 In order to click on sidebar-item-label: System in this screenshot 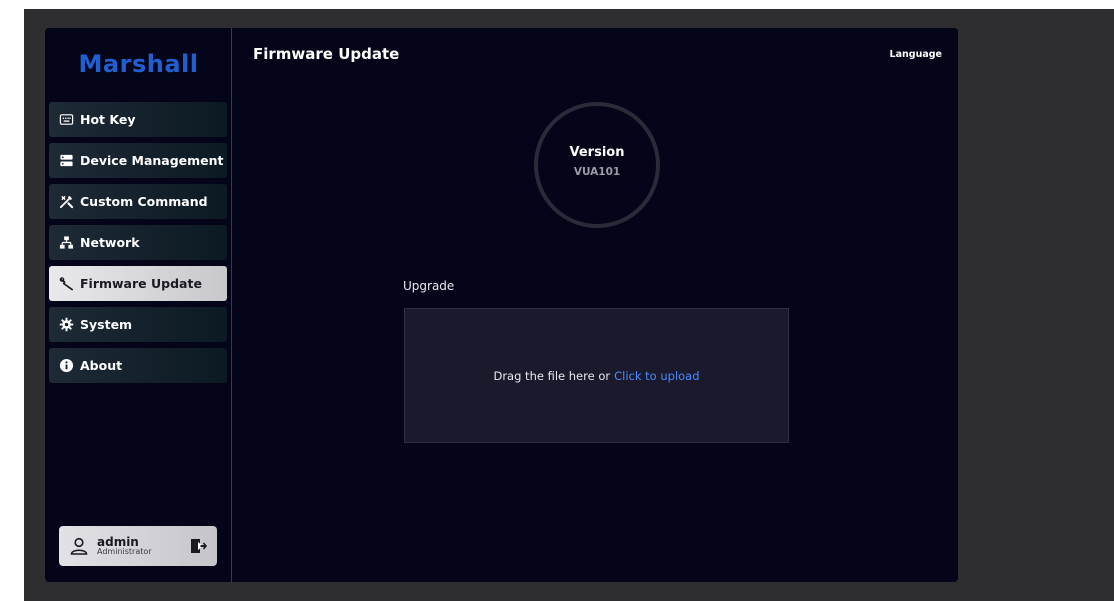, I will do `click(106, 324)`.